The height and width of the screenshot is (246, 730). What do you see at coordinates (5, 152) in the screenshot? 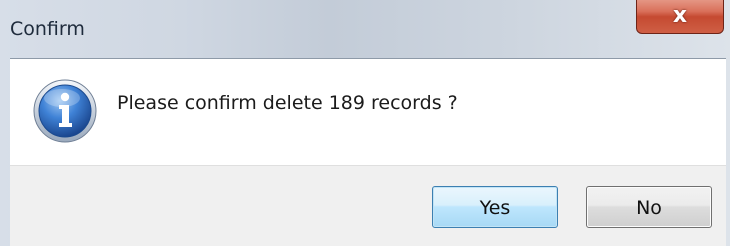
I see `window-frame-left` at bounding box center [5, 152].